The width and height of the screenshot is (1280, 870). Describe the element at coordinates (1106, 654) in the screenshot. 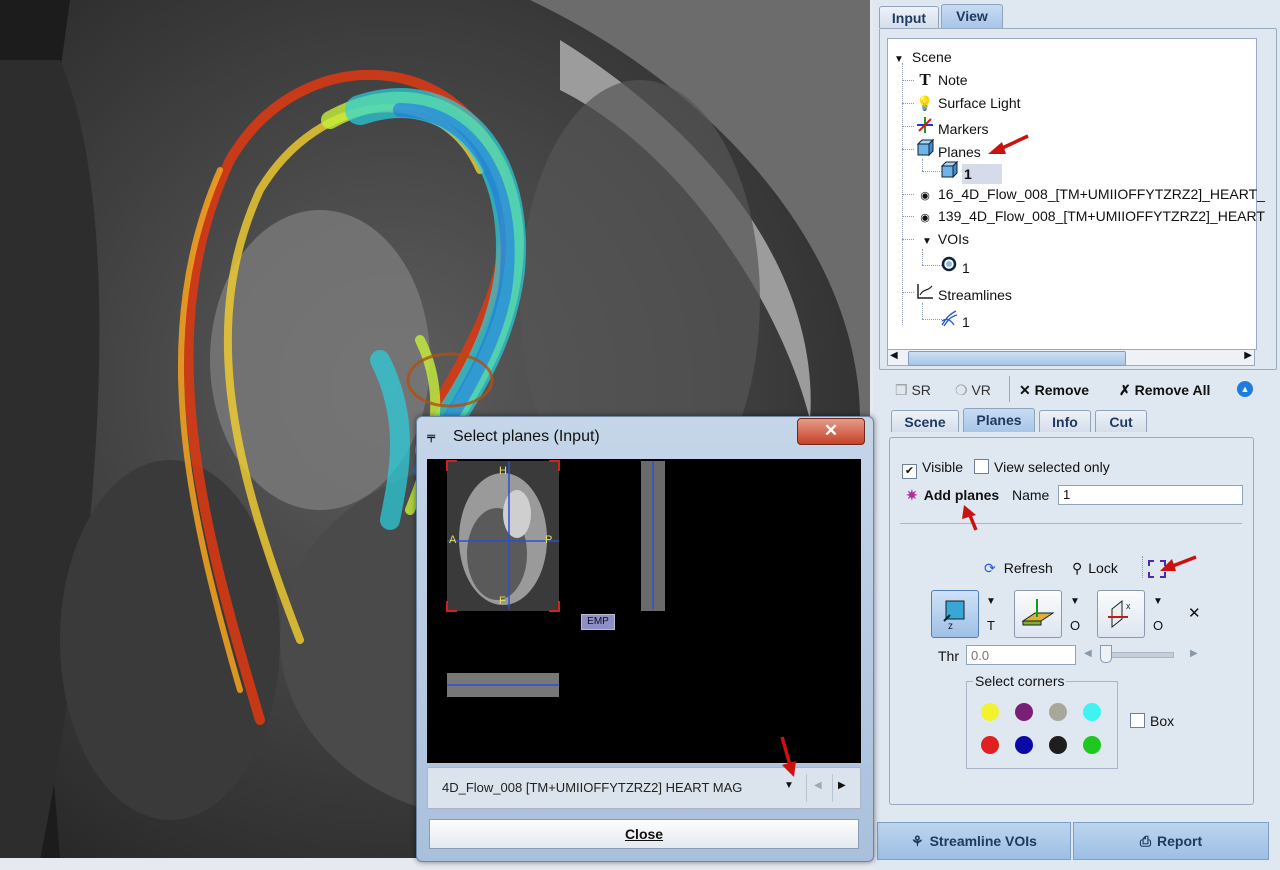

I see `thr-slider-thumb` at that location.